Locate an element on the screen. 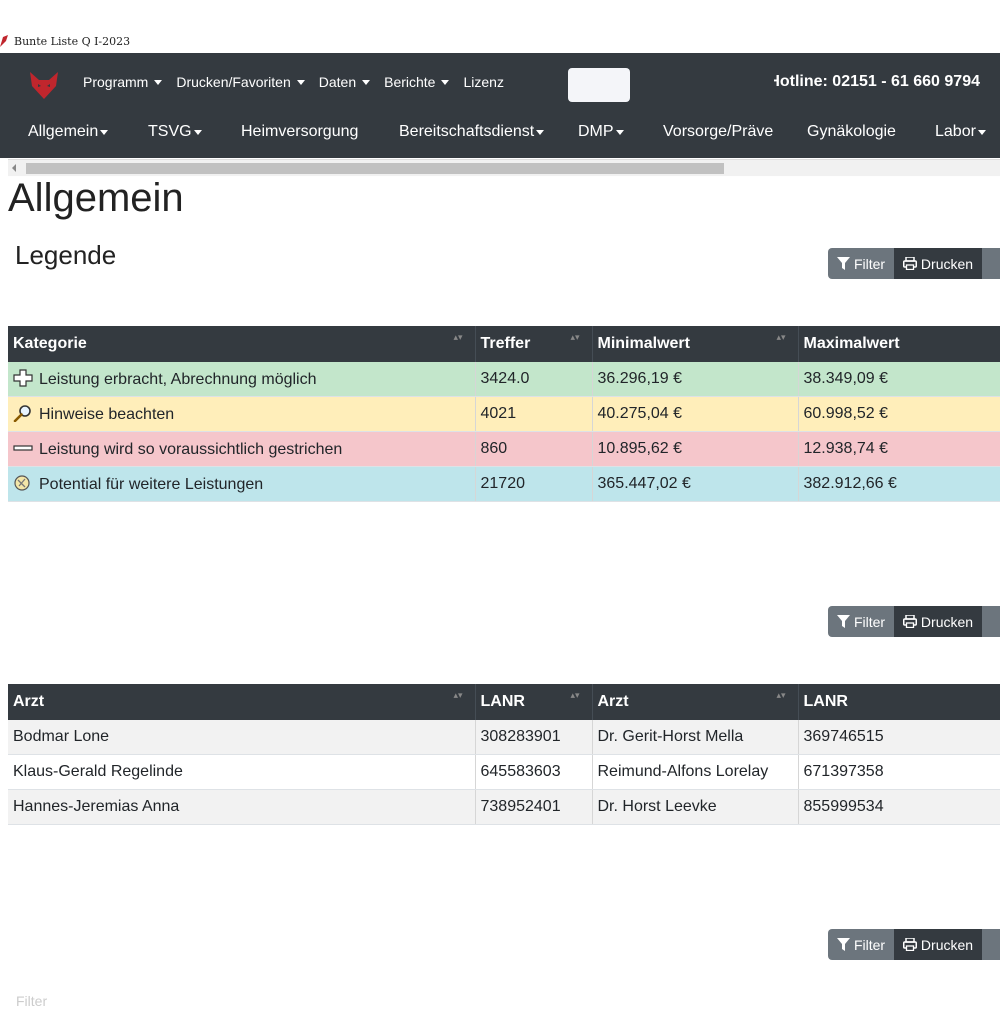 The image size is (1000, 1009). minus-icon is located at coordinates (23, 448).